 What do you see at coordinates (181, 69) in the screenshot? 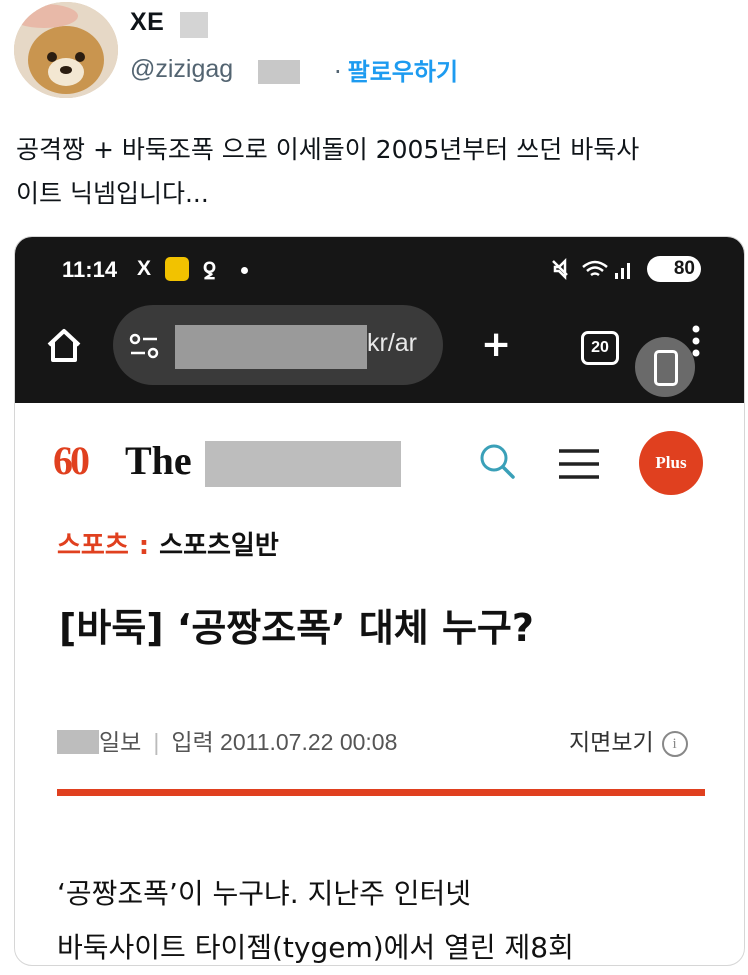
I see `user-handle: @zizigag` at bounding box center [181, 69].